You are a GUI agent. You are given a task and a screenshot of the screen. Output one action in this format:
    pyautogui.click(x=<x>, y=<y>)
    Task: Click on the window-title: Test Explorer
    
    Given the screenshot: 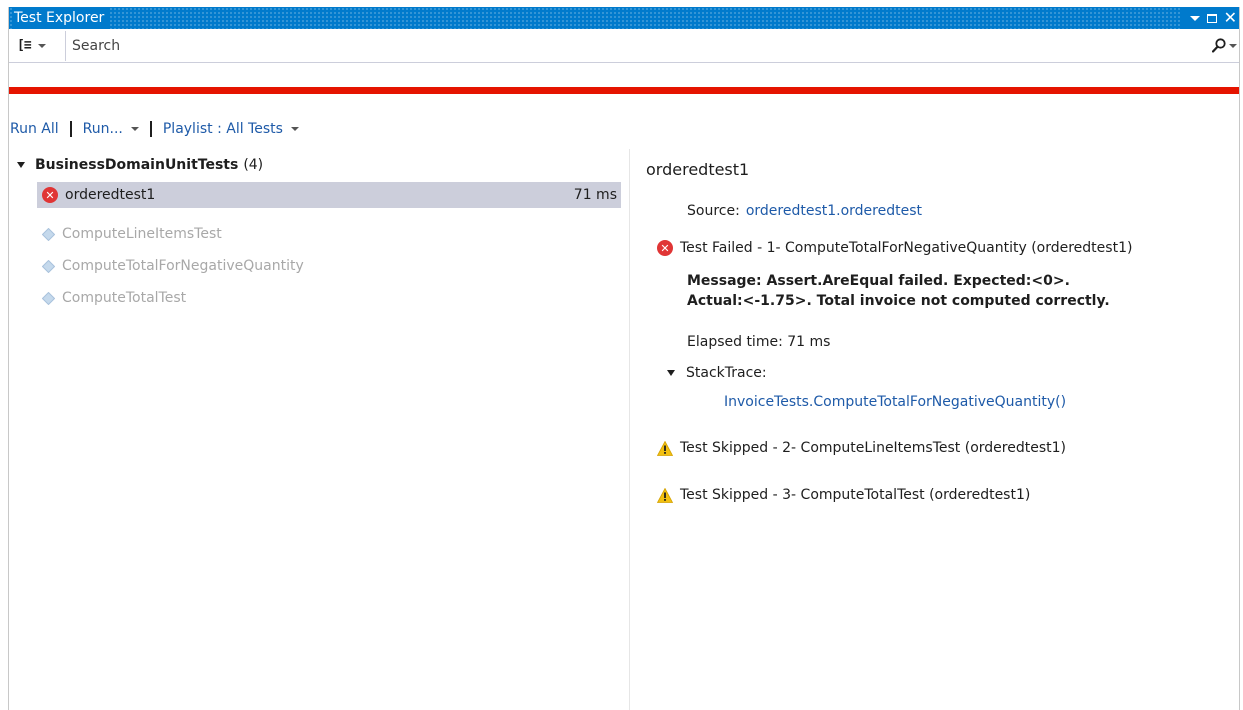 What is the action you would take?
    pyautogui.click(x=62, y=18)
    